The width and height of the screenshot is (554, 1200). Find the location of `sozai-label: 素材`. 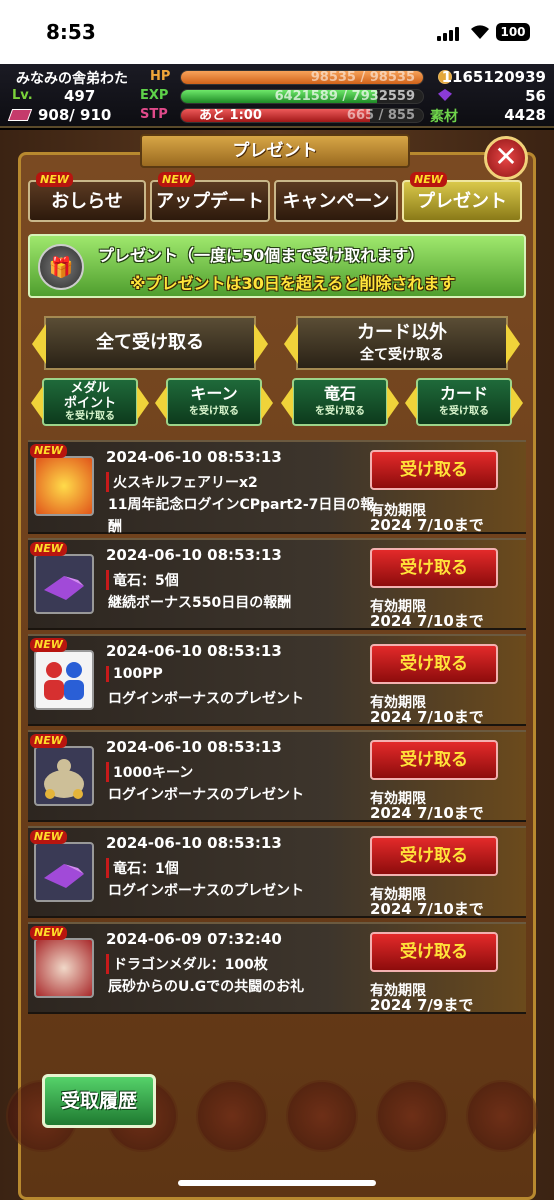

sozai-label: 素材 is located at coordinates (444, 117).